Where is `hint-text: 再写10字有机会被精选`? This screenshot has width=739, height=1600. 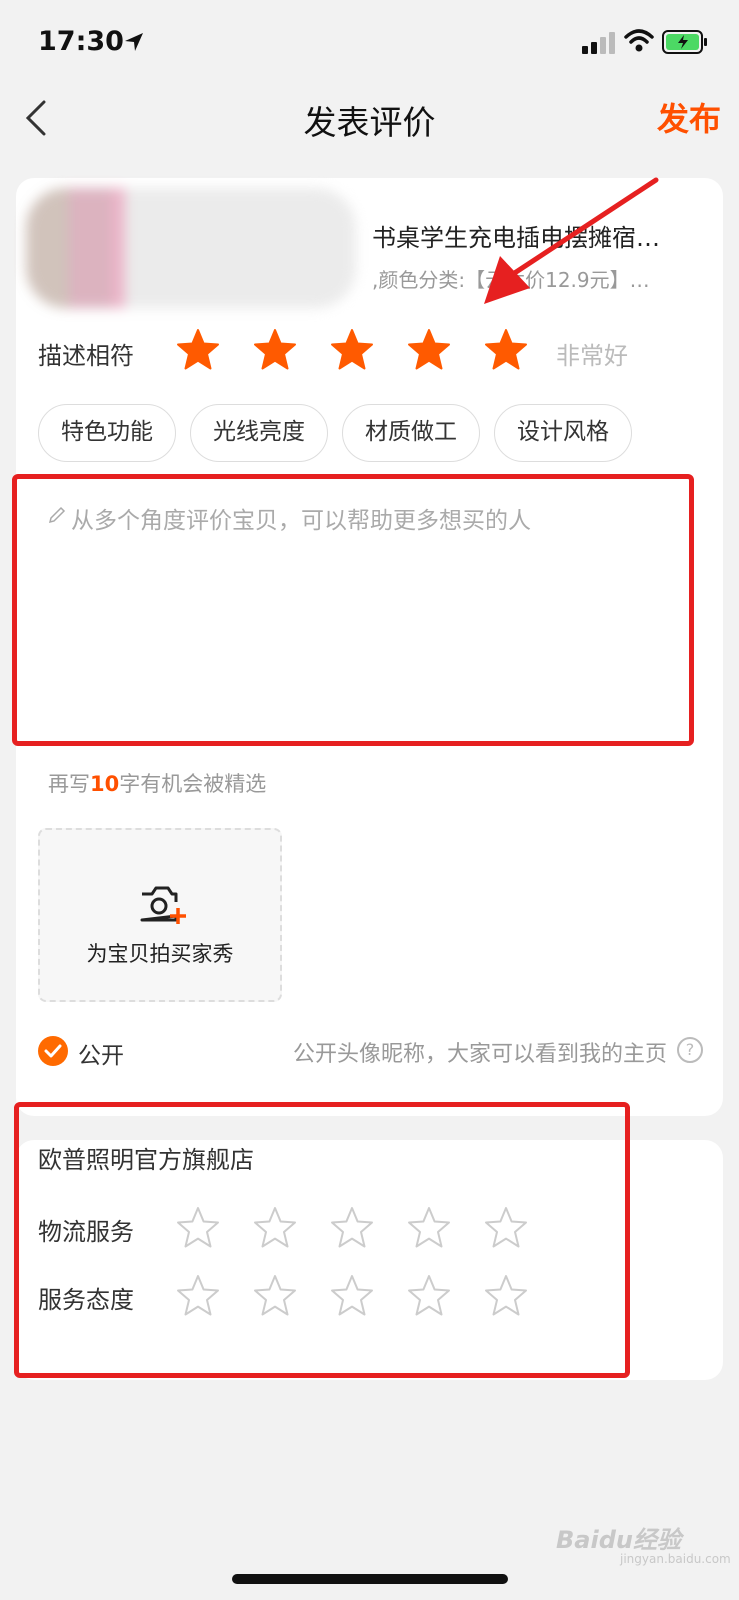 hint-text: 再写10字有机会被精选 is located at coordinates (157, 783).